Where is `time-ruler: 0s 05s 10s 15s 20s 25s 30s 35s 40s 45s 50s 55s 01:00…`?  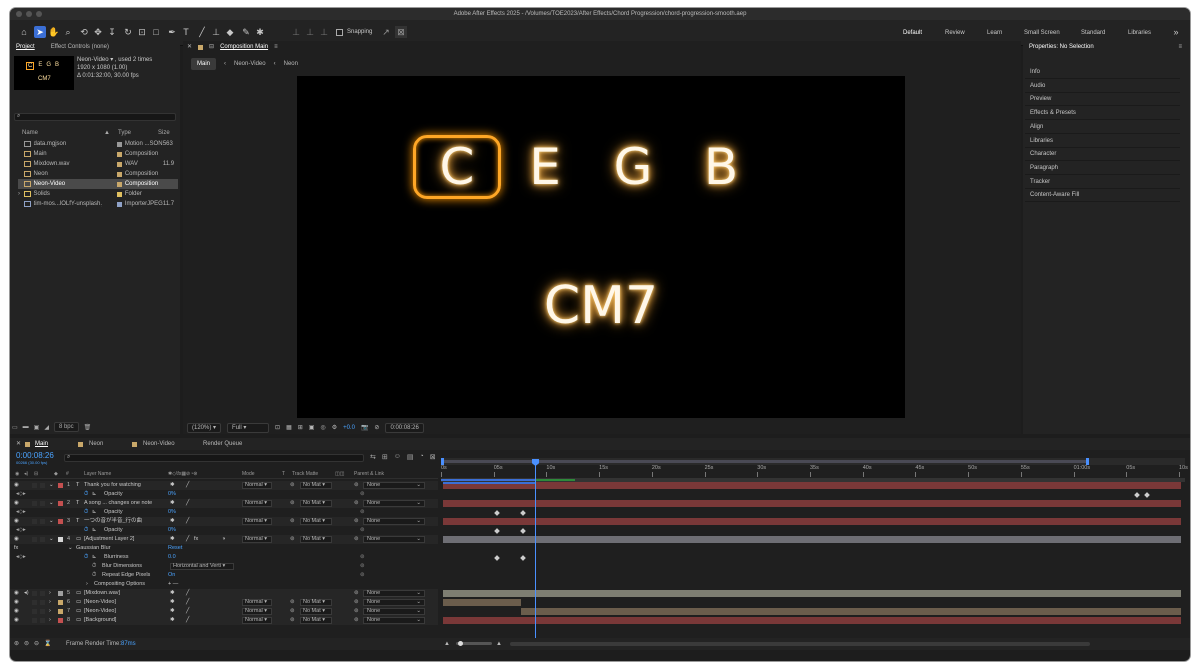
time-ruler: 0s 05s 10s 15s 20s 25s 30s 35s 40s 45s 50s 55s 01:00… is located at coordinates (814, 471).